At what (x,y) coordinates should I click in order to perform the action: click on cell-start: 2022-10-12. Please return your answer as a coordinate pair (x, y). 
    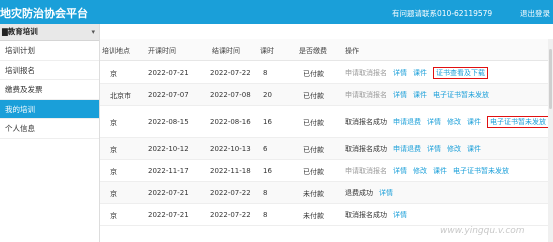
    Looking at the image, I should click on (168, 149).